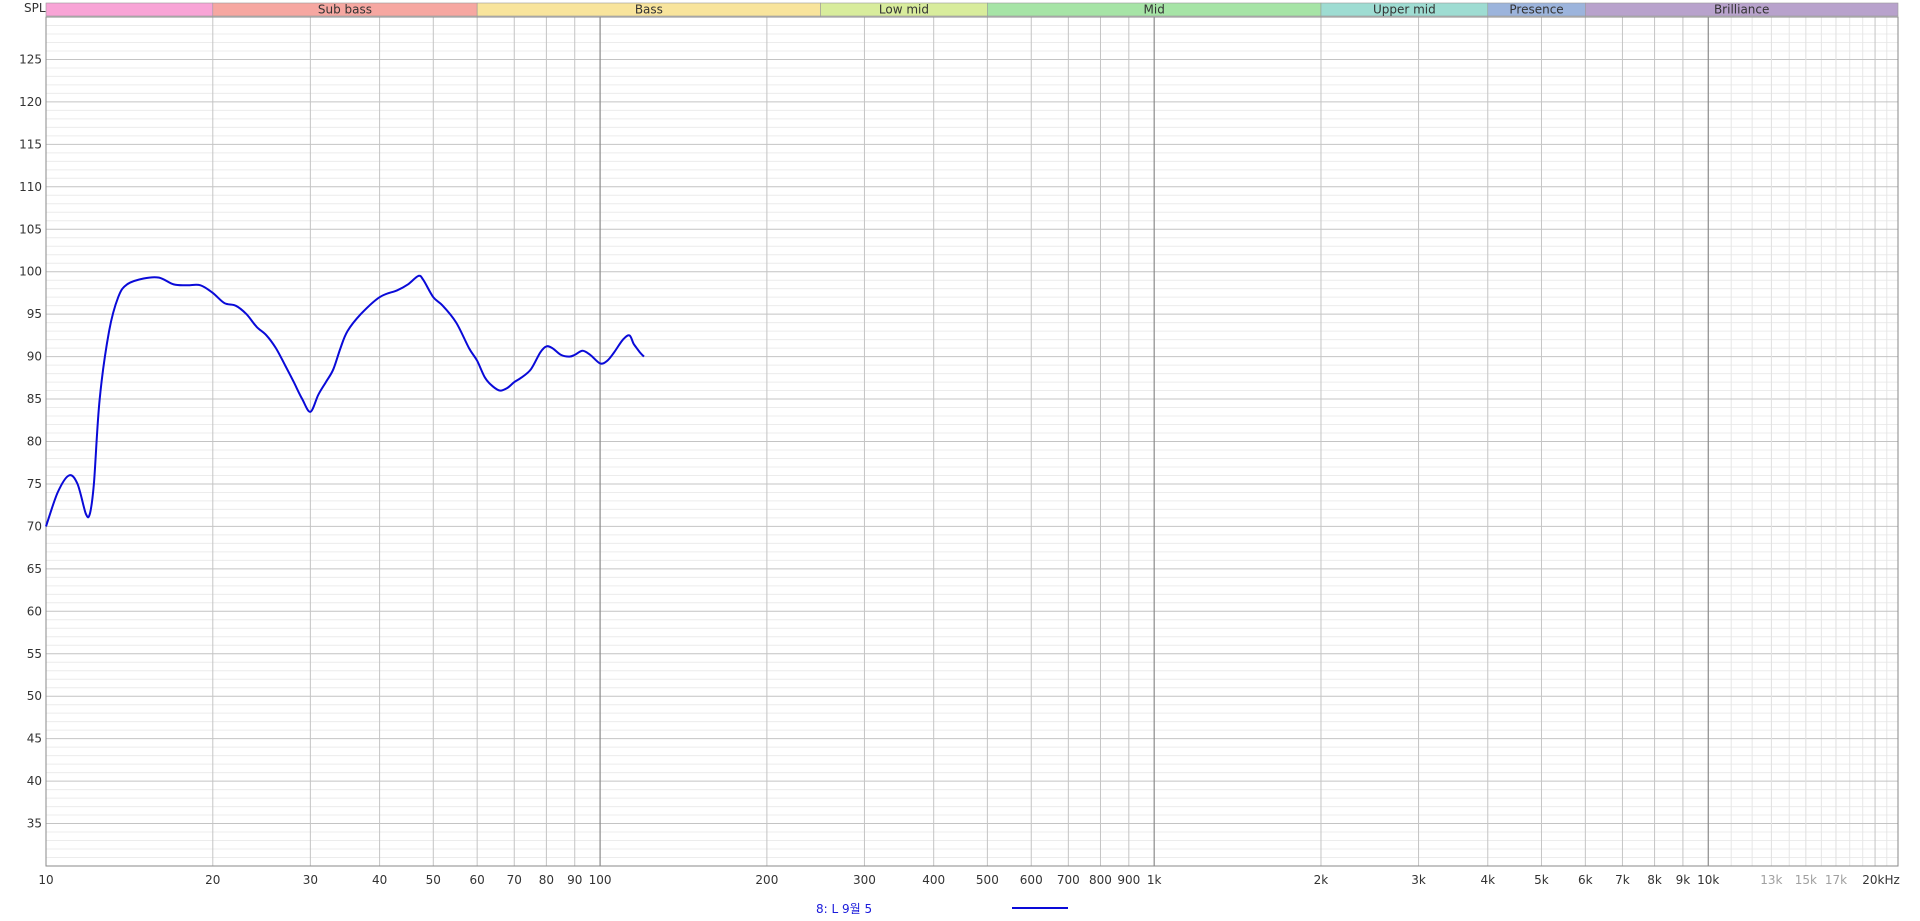 This screenshot has width=1920, height=921. I want to click on band-label: Upper mid, so click(1404, 10).